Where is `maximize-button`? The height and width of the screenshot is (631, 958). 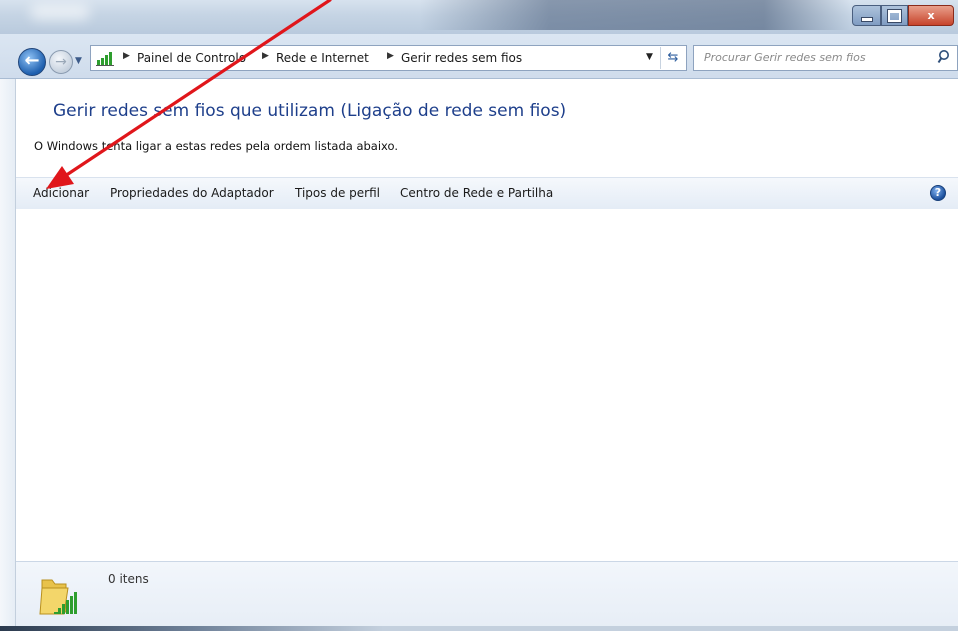
maximize-button is located at coordinates (894, 15).